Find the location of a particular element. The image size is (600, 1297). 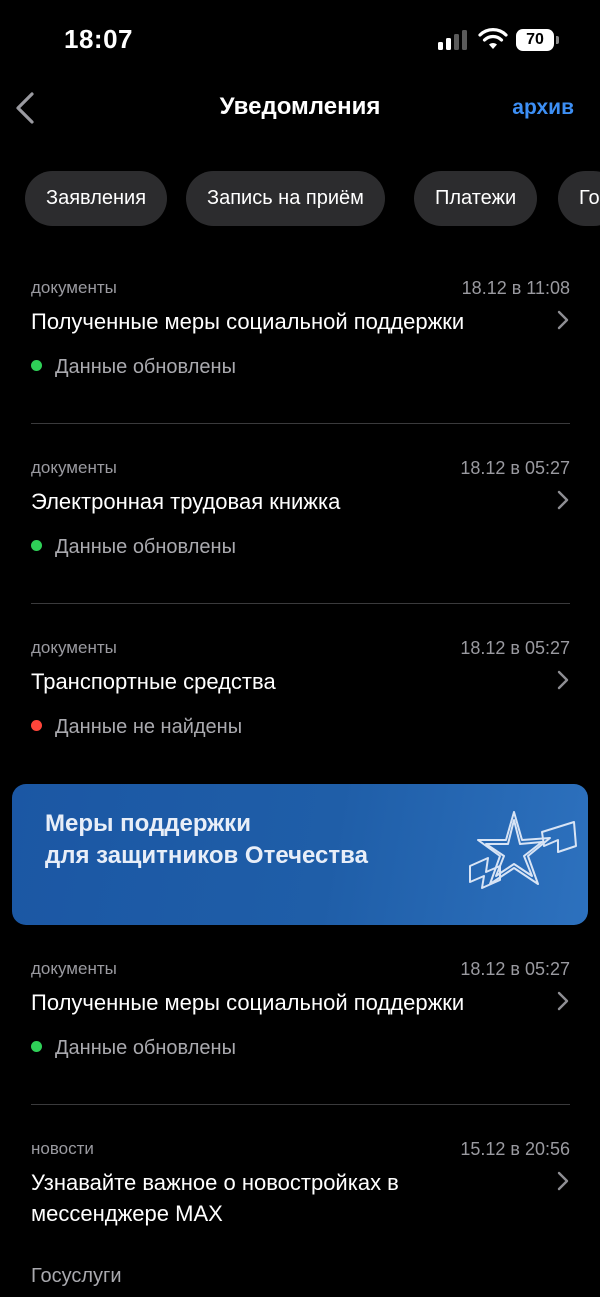

notification-title: Электронная трудовая книжка is located at coordinates (186, 501).